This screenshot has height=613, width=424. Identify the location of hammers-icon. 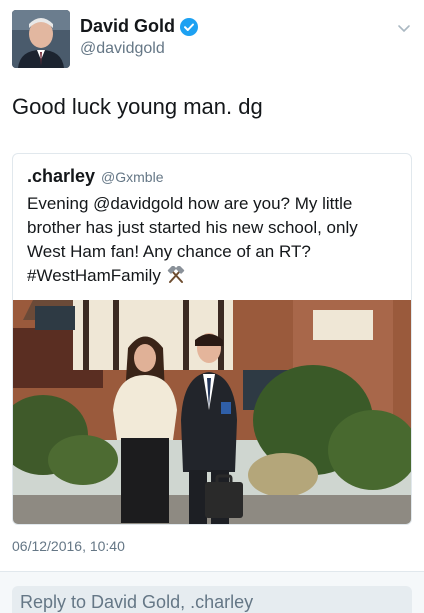
(176, 274).